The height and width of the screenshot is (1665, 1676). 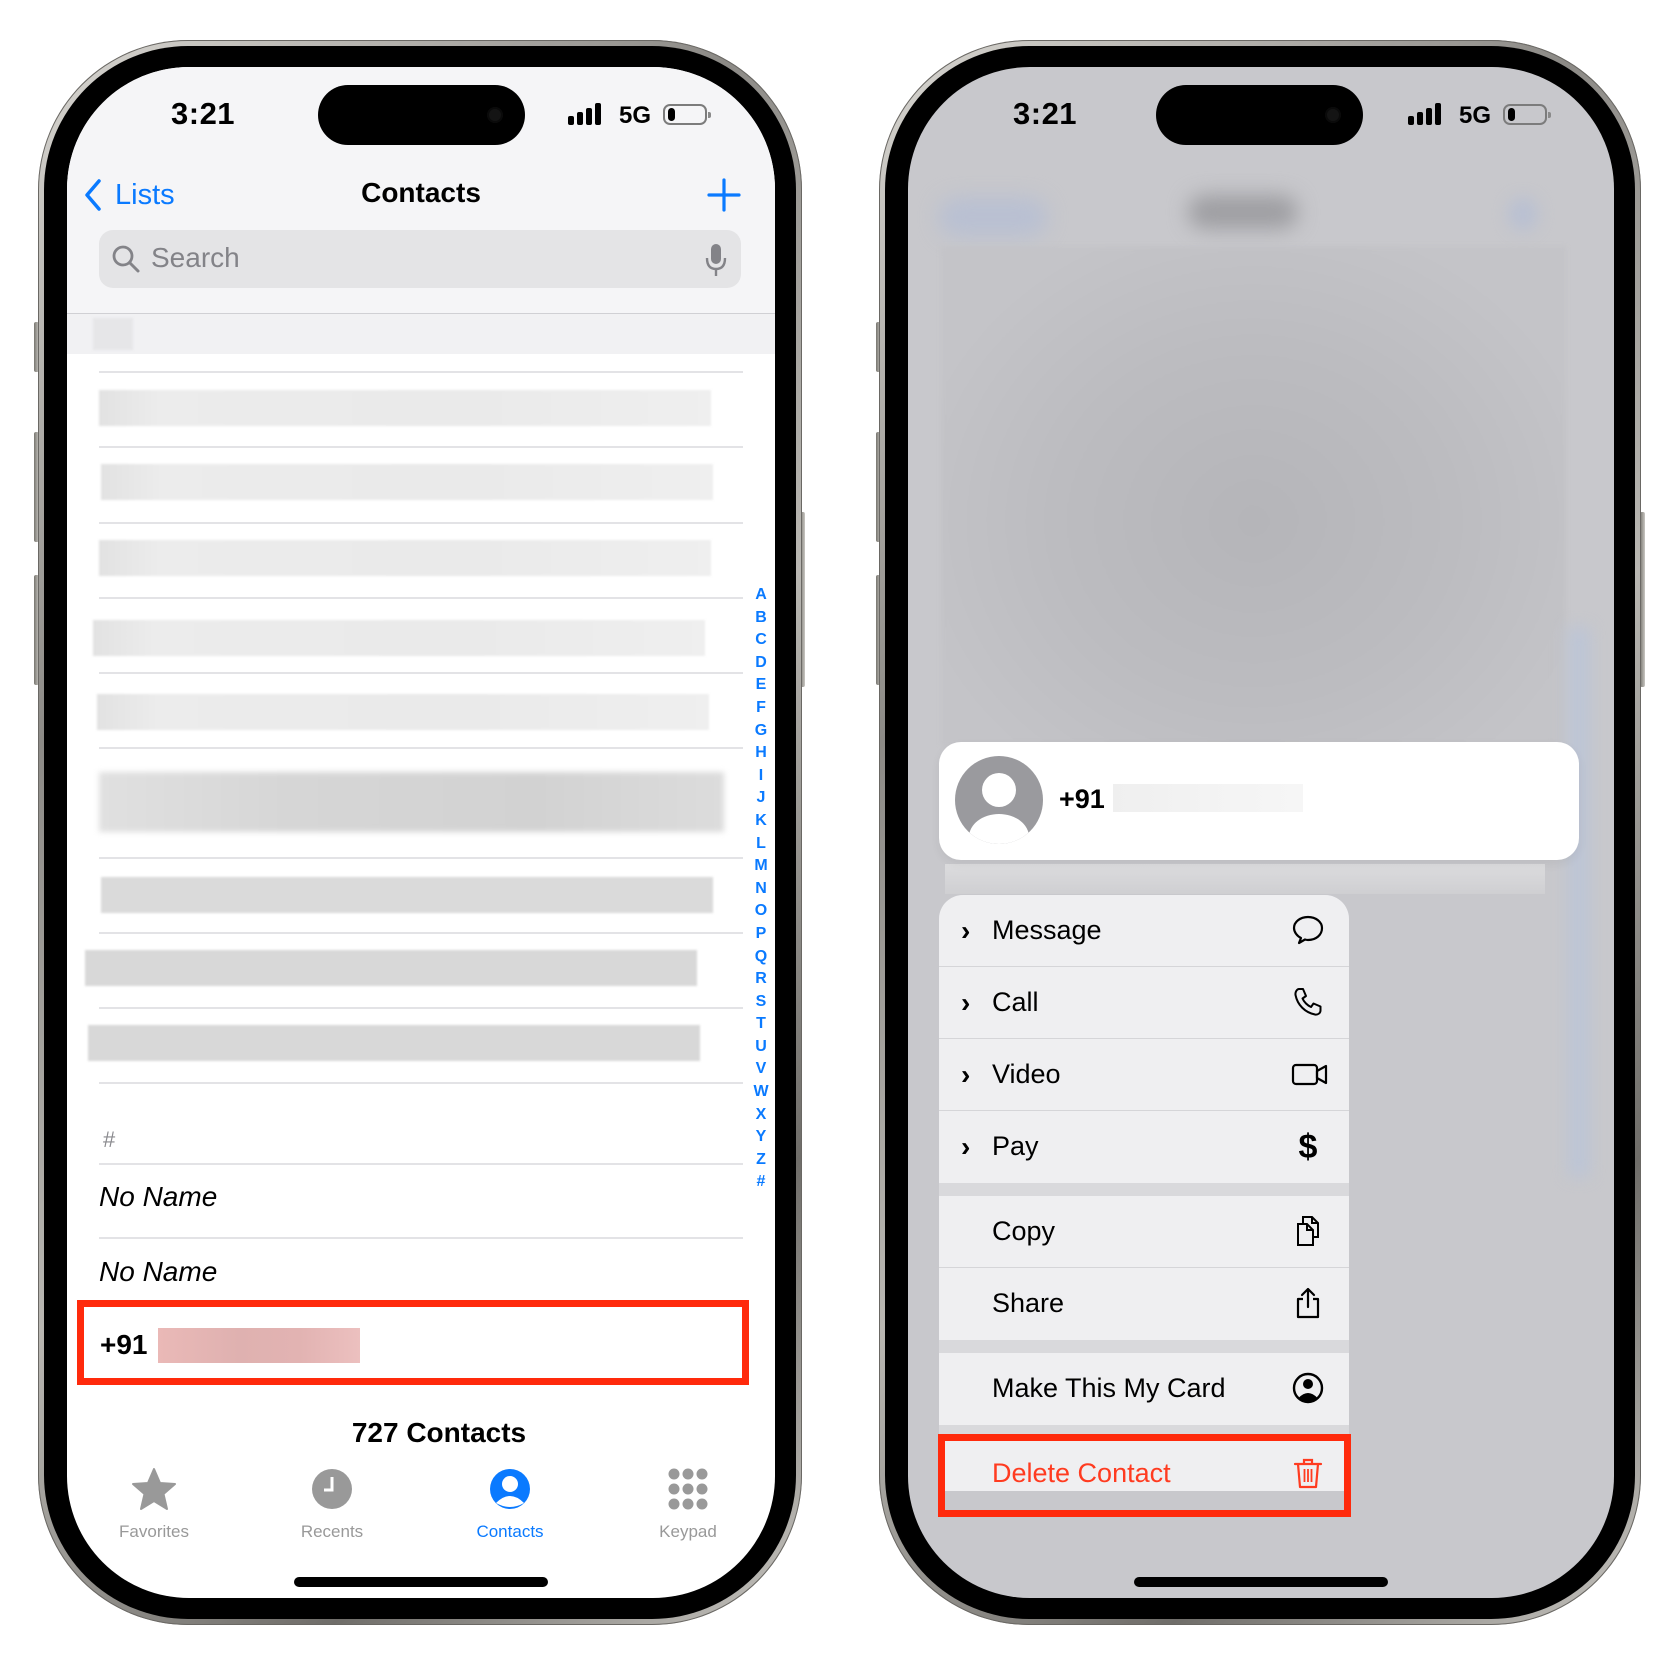 I want to click on dynamic-island, so click(x=1259, y=115).